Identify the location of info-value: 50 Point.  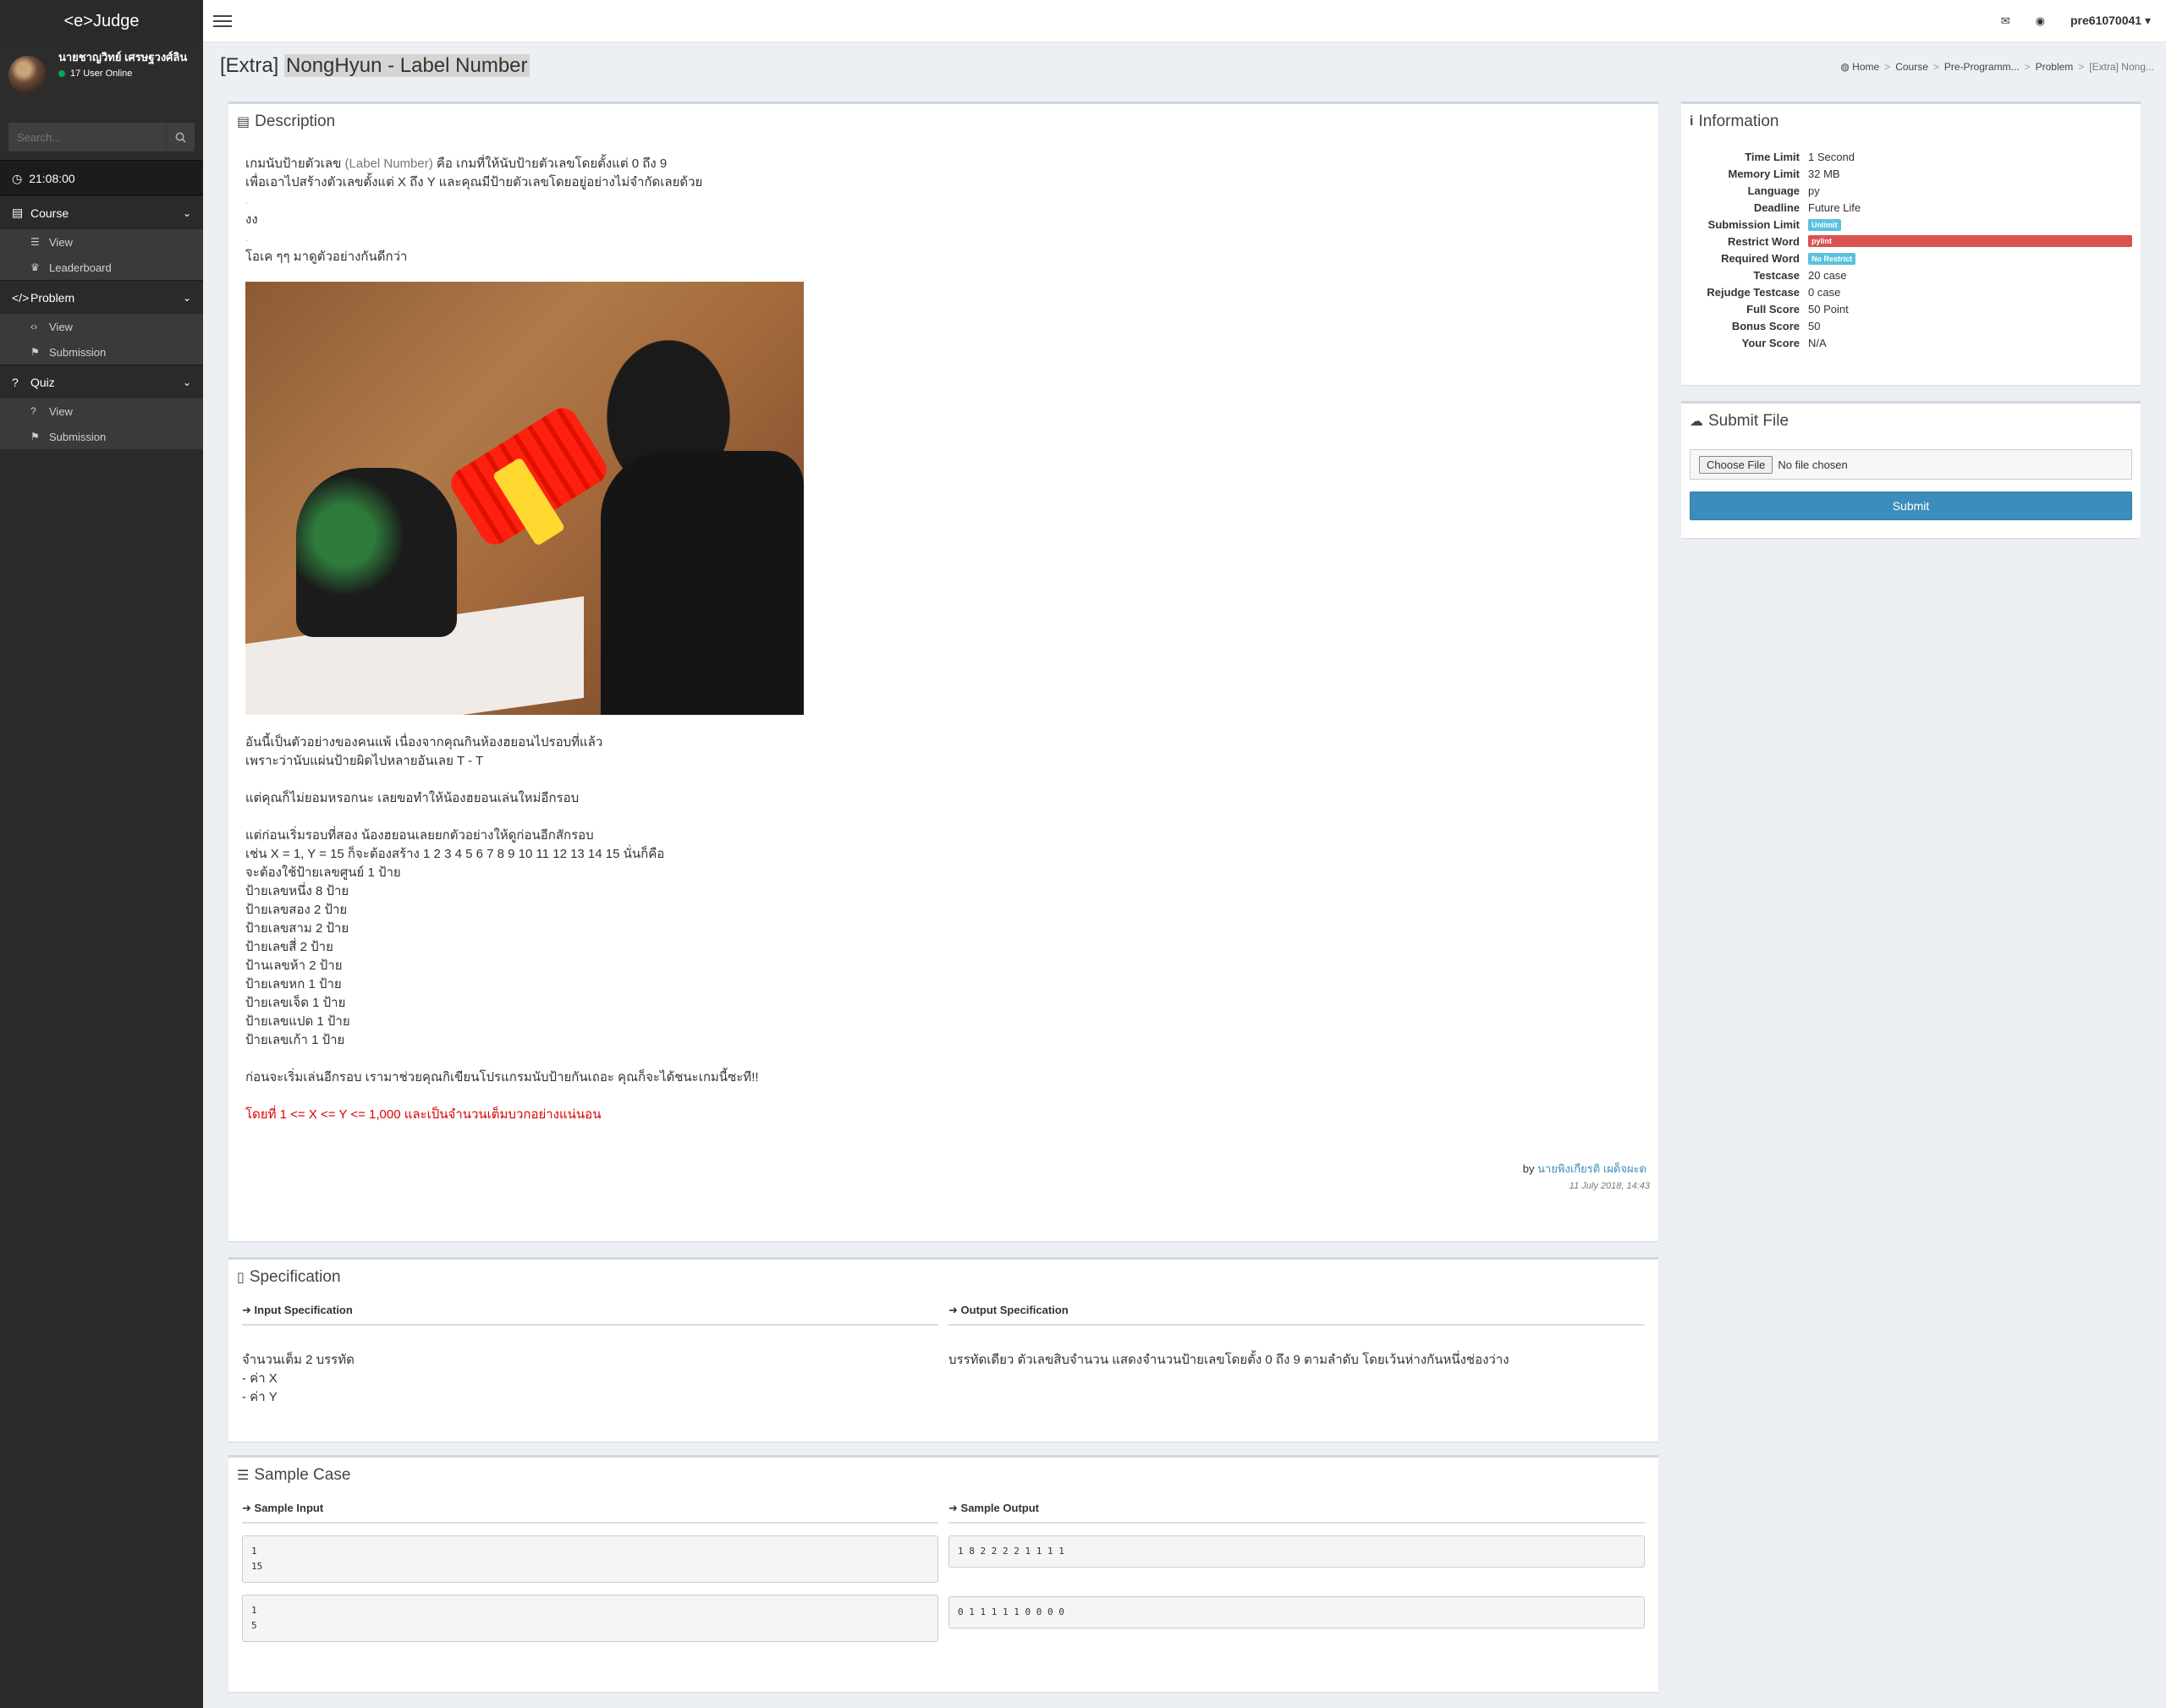
(1829, 309).